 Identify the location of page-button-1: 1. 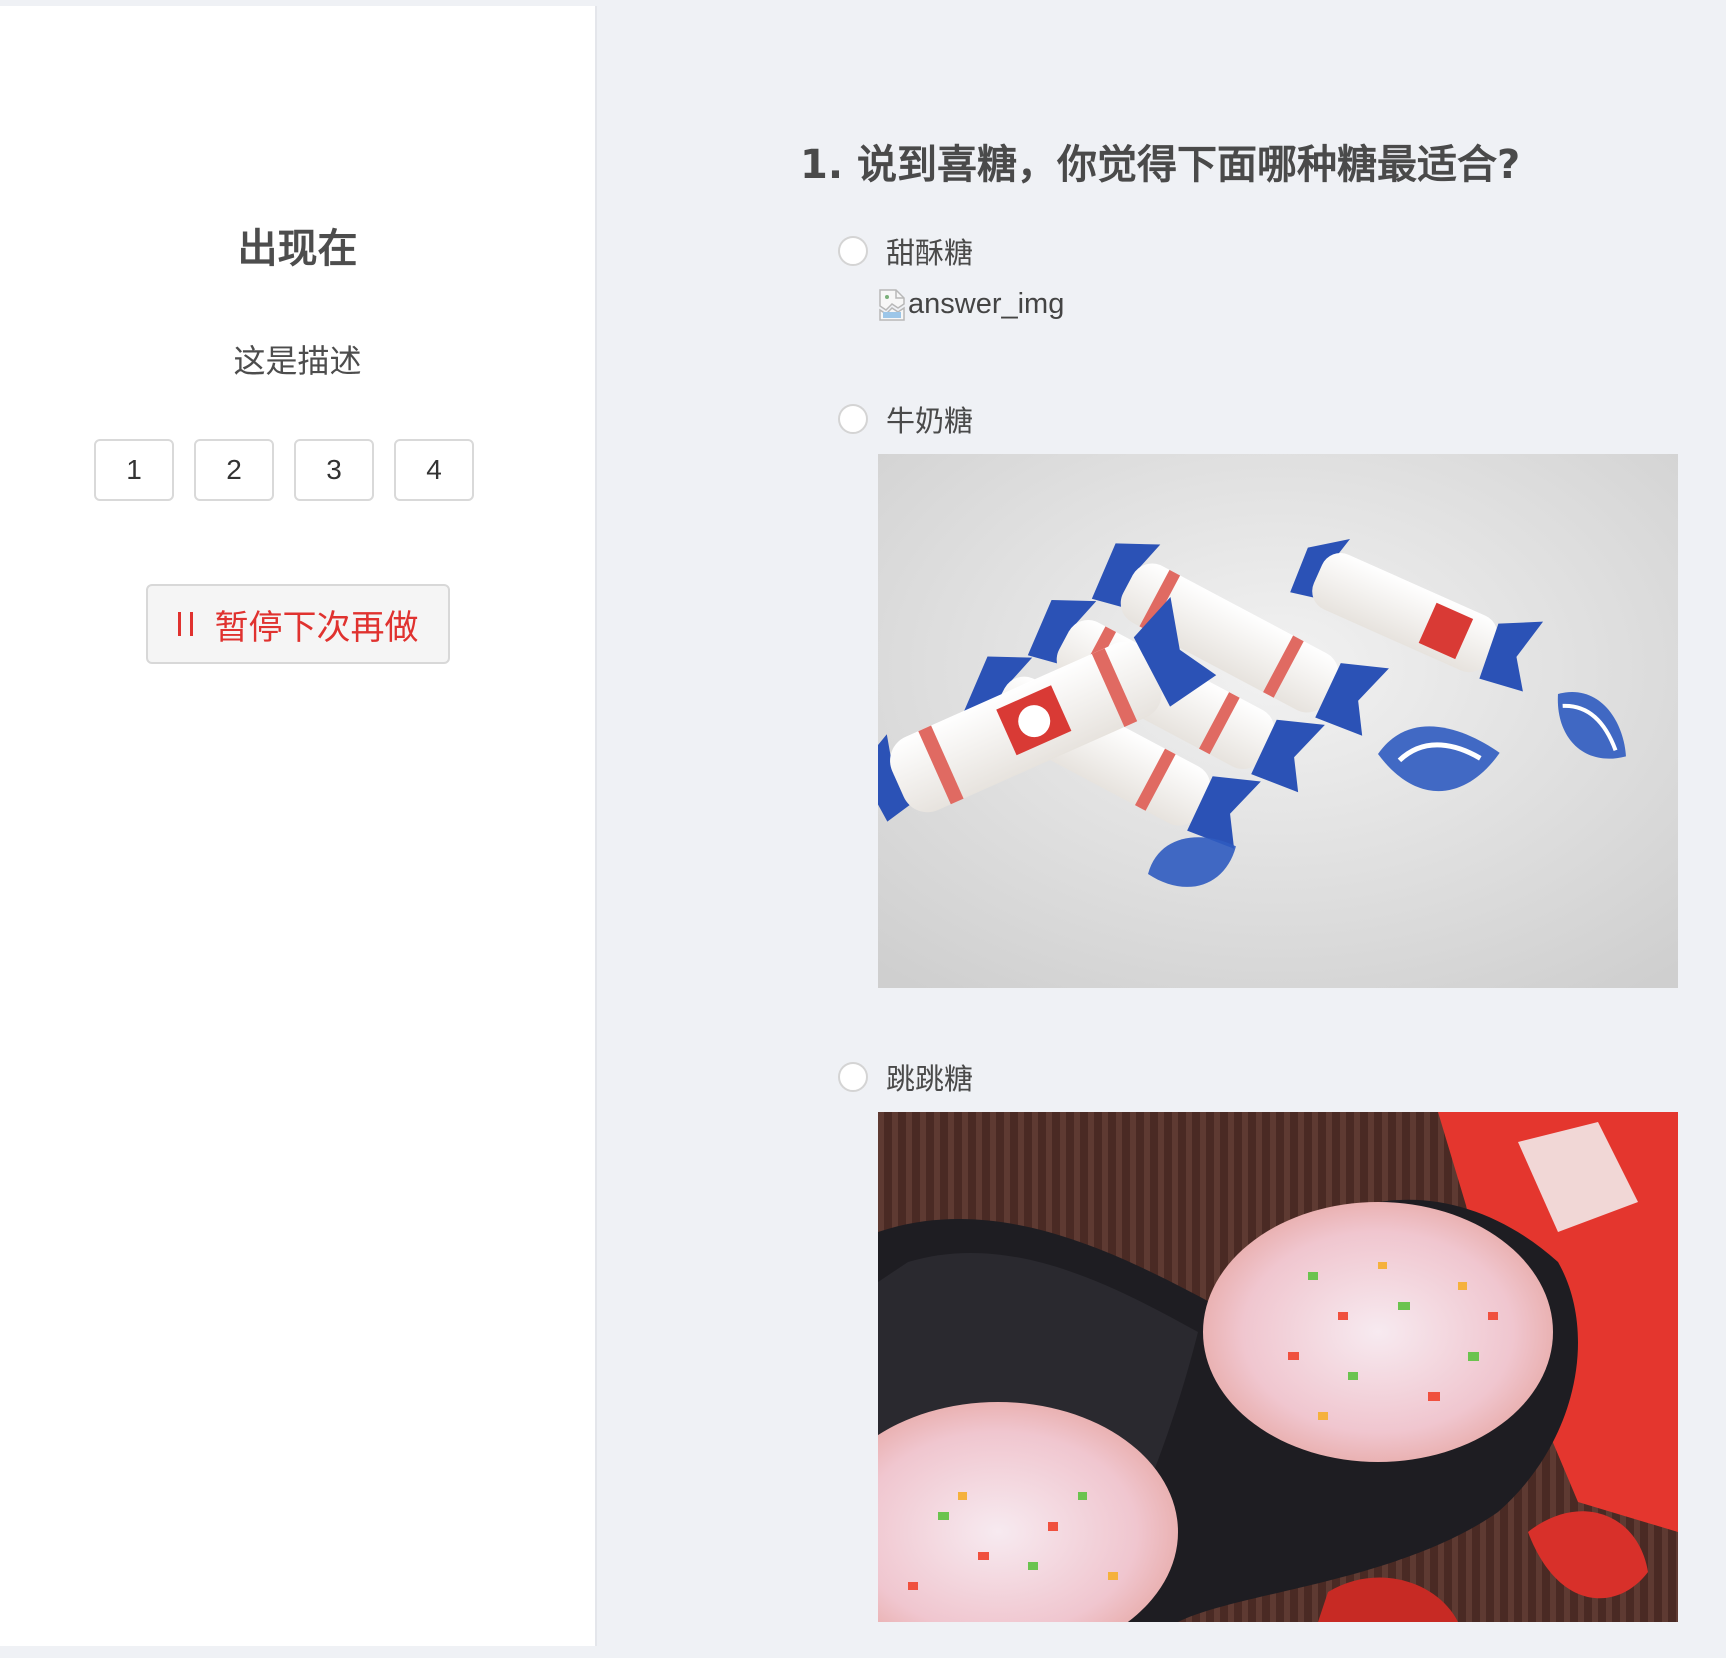
(134, 470).